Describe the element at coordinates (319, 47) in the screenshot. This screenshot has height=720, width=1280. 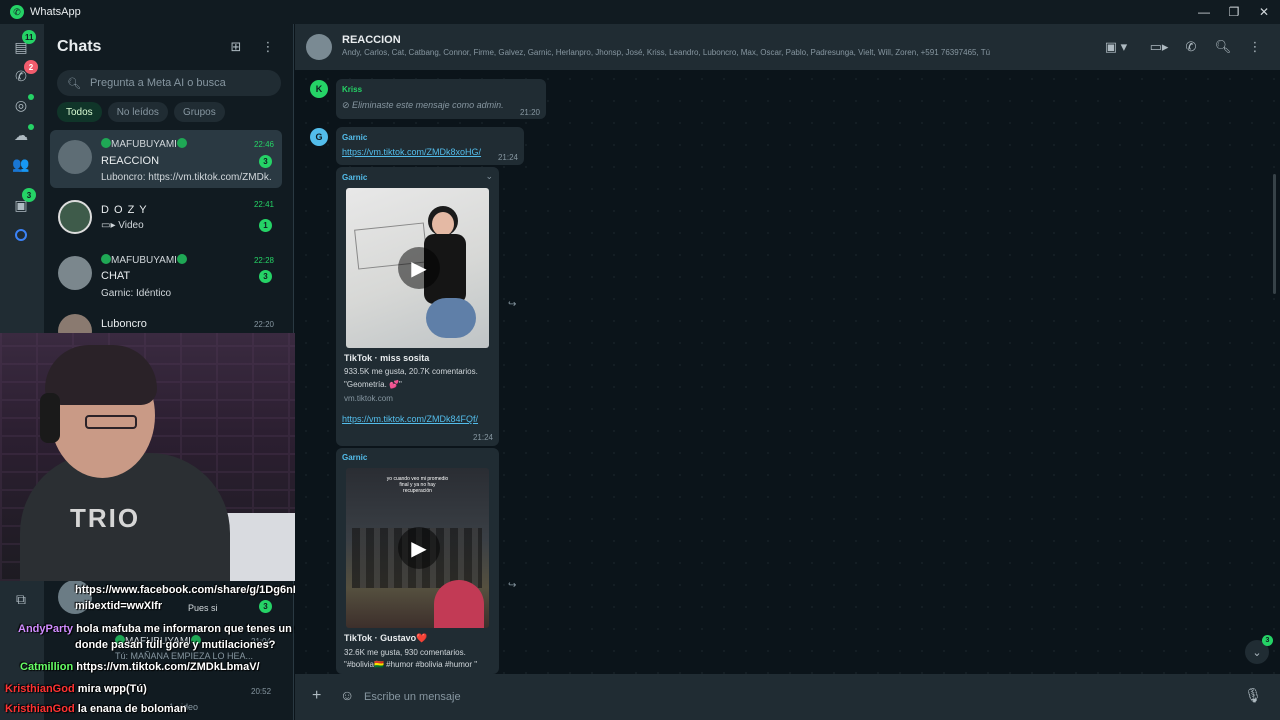
I see `group-avatar` at that location.